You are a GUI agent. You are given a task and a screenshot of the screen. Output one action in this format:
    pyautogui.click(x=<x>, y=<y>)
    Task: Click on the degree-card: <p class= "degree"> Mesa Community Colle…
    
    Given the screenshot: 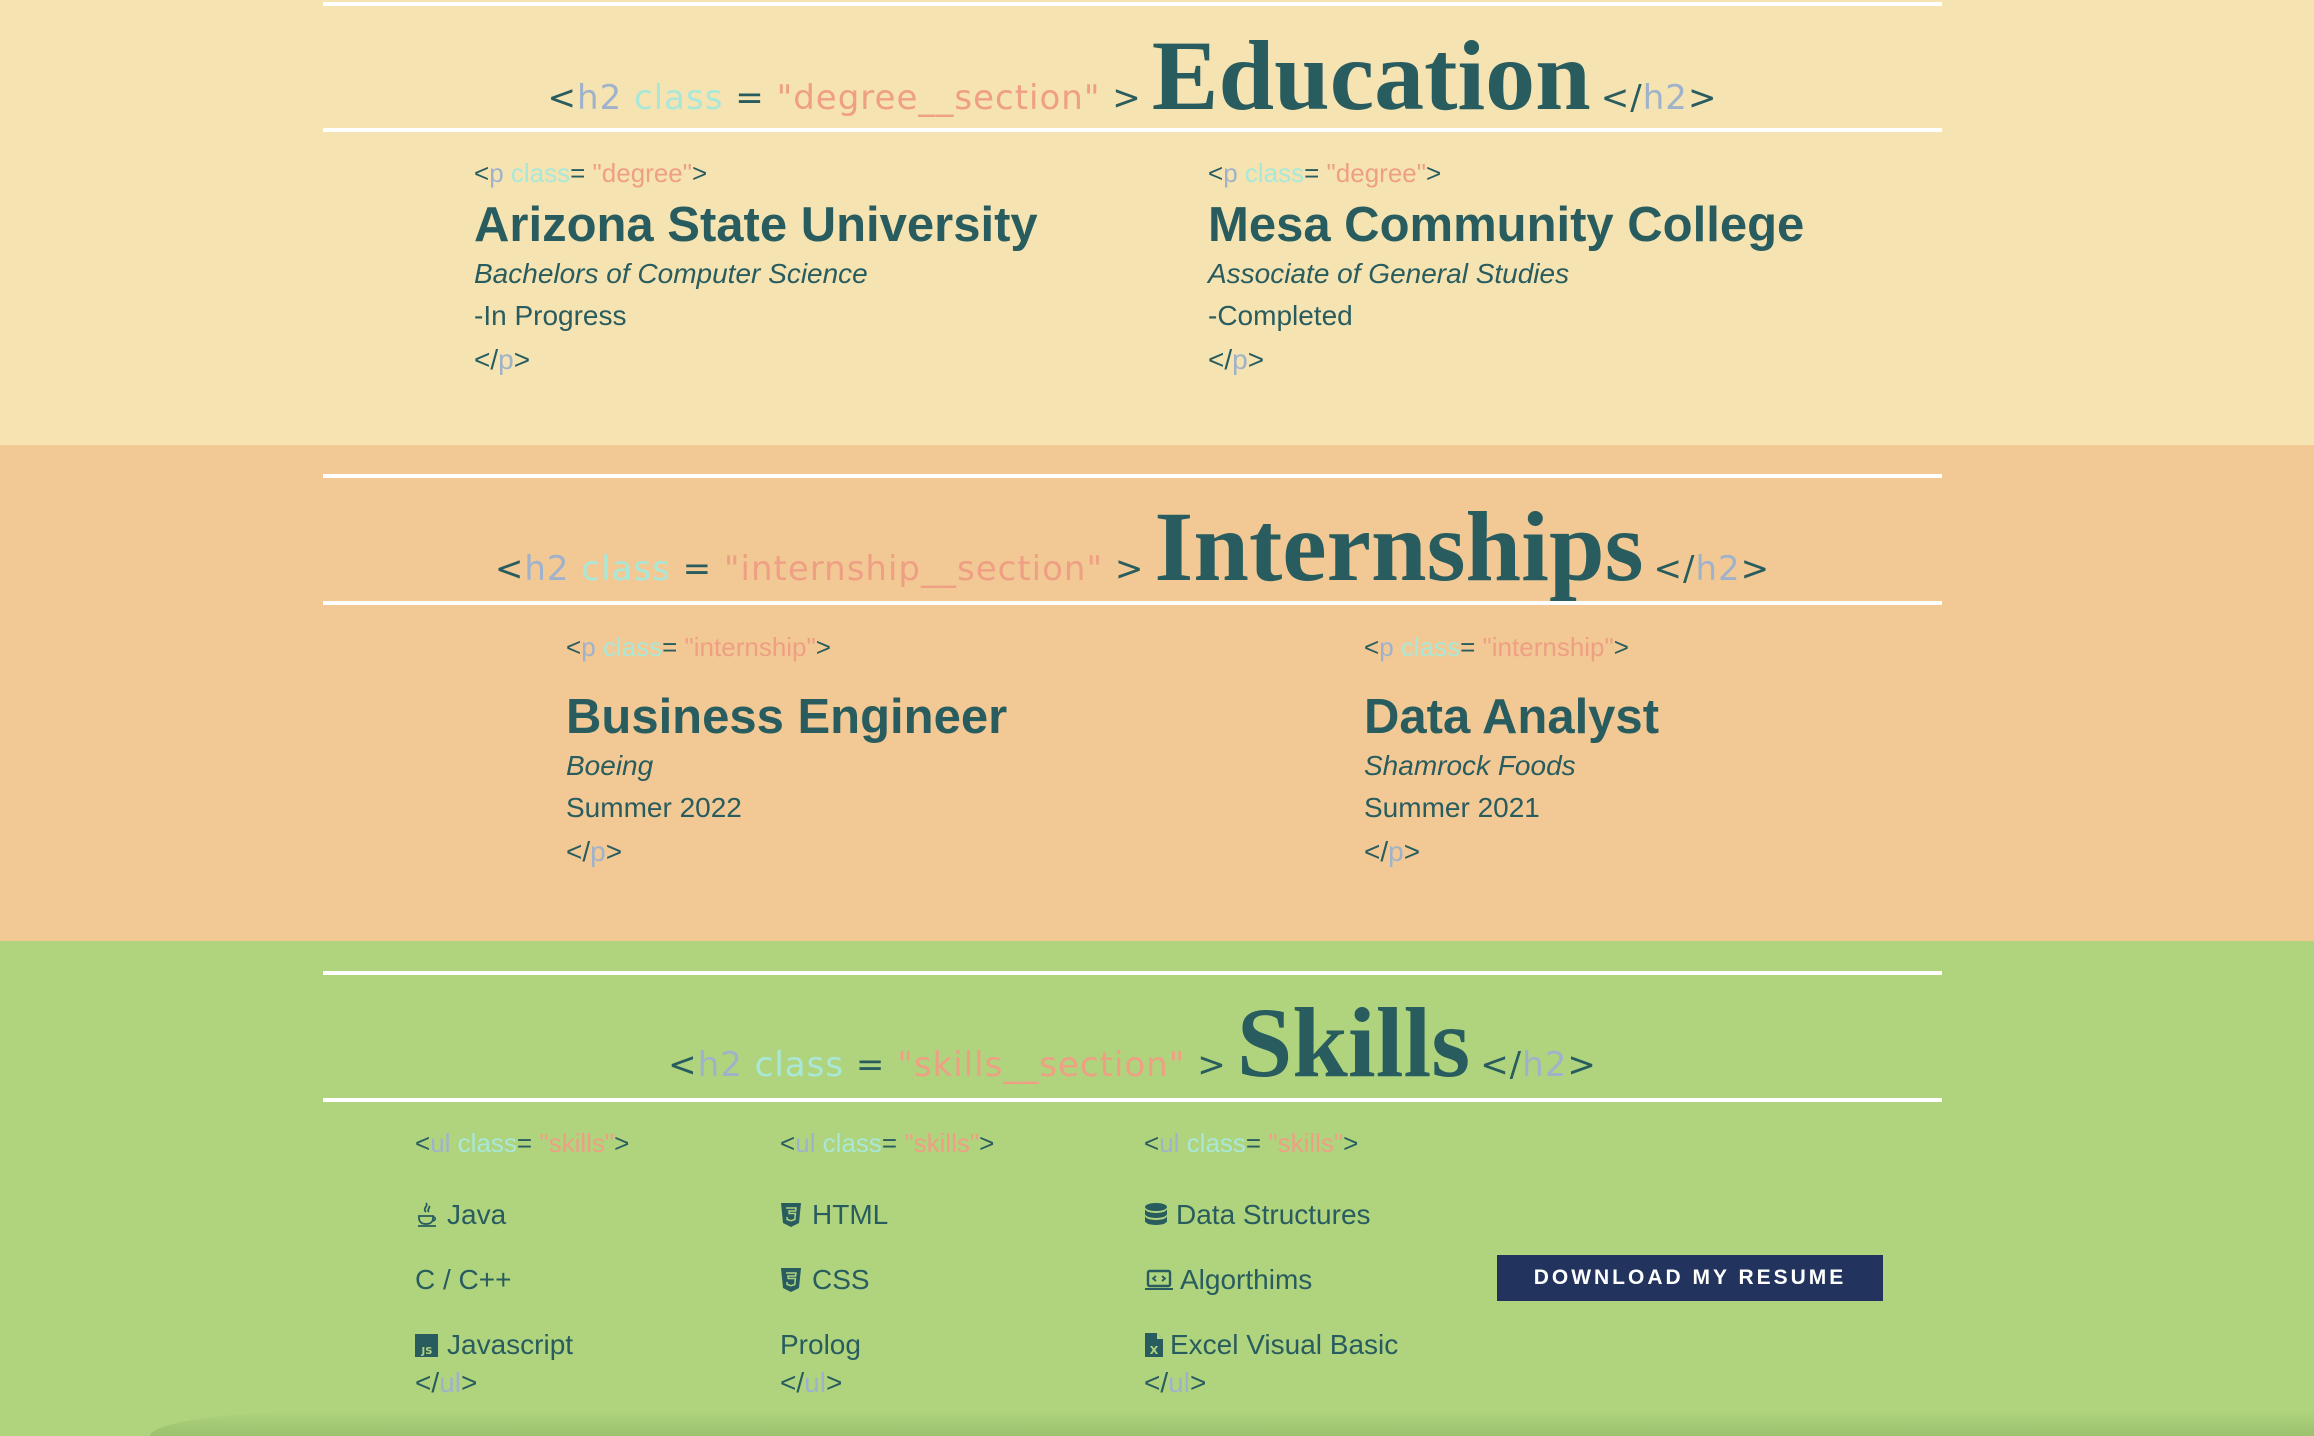 What is the action you would take?
    pyautogui.click(x=1506, y=266)
    